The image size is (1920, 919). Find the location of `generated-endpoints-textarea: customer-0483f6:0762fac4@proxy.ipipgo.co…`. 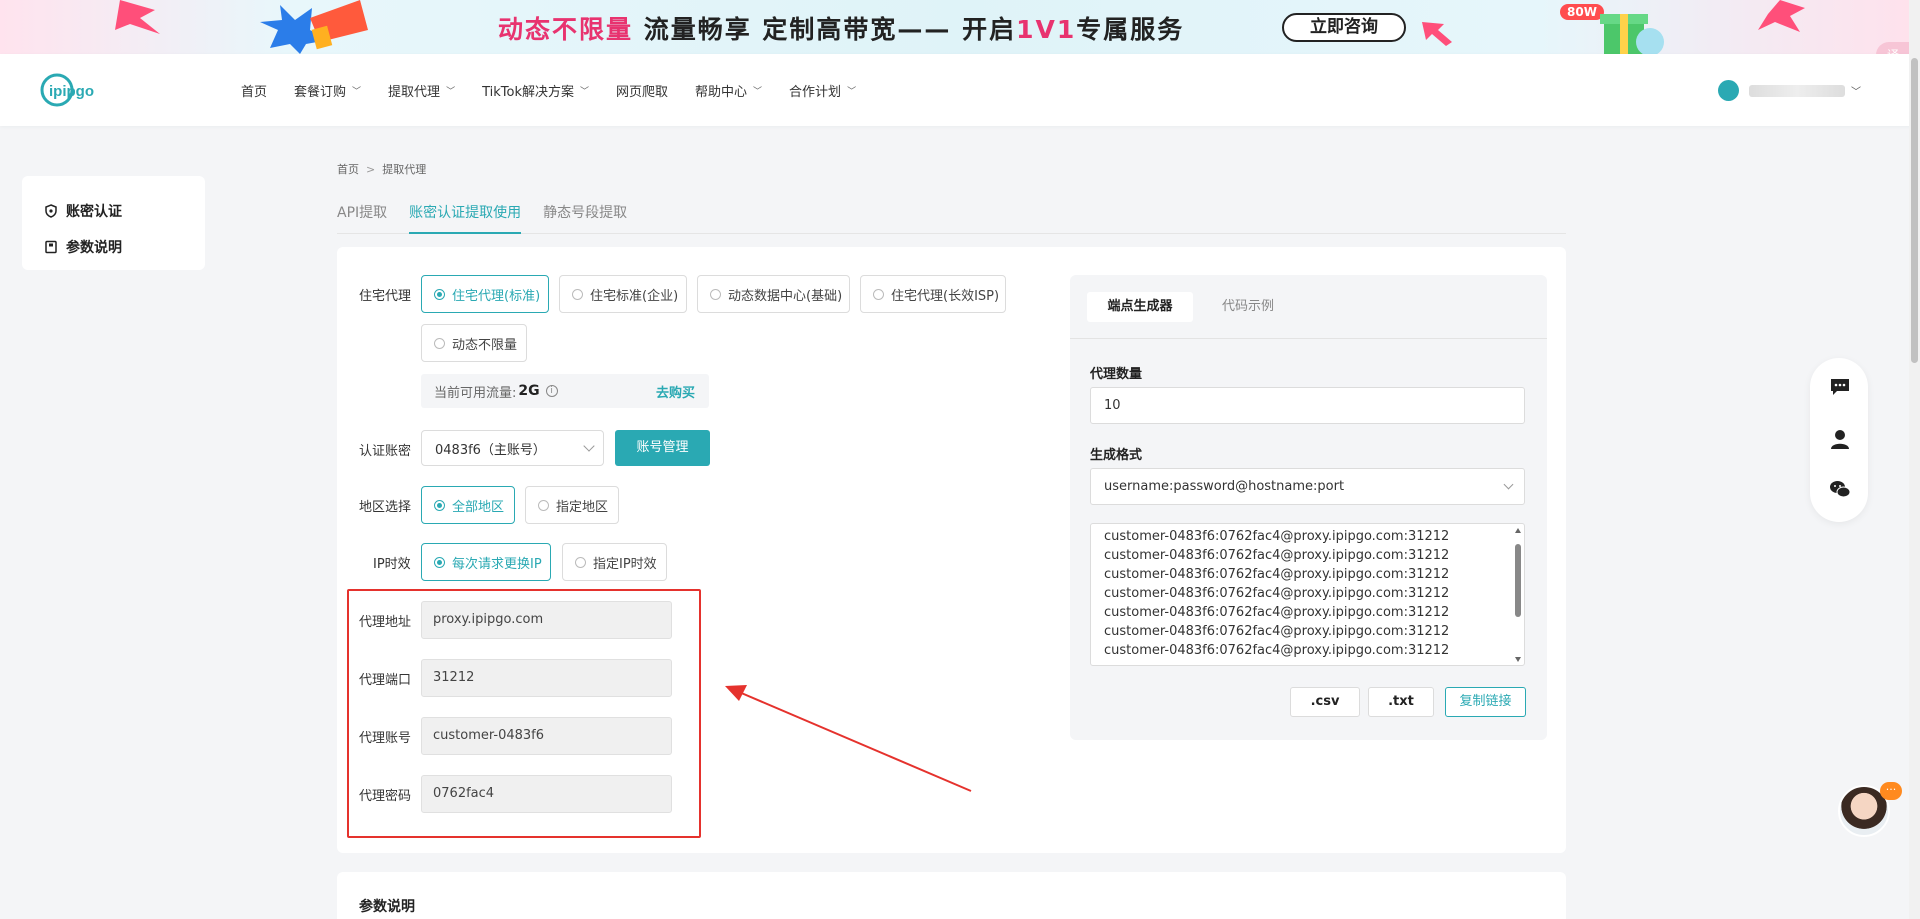

generated-endpoints-textarea: customer-0483f6:0762fac4@proxy.ipipgo.co… is located at coordinates (1307, 594).